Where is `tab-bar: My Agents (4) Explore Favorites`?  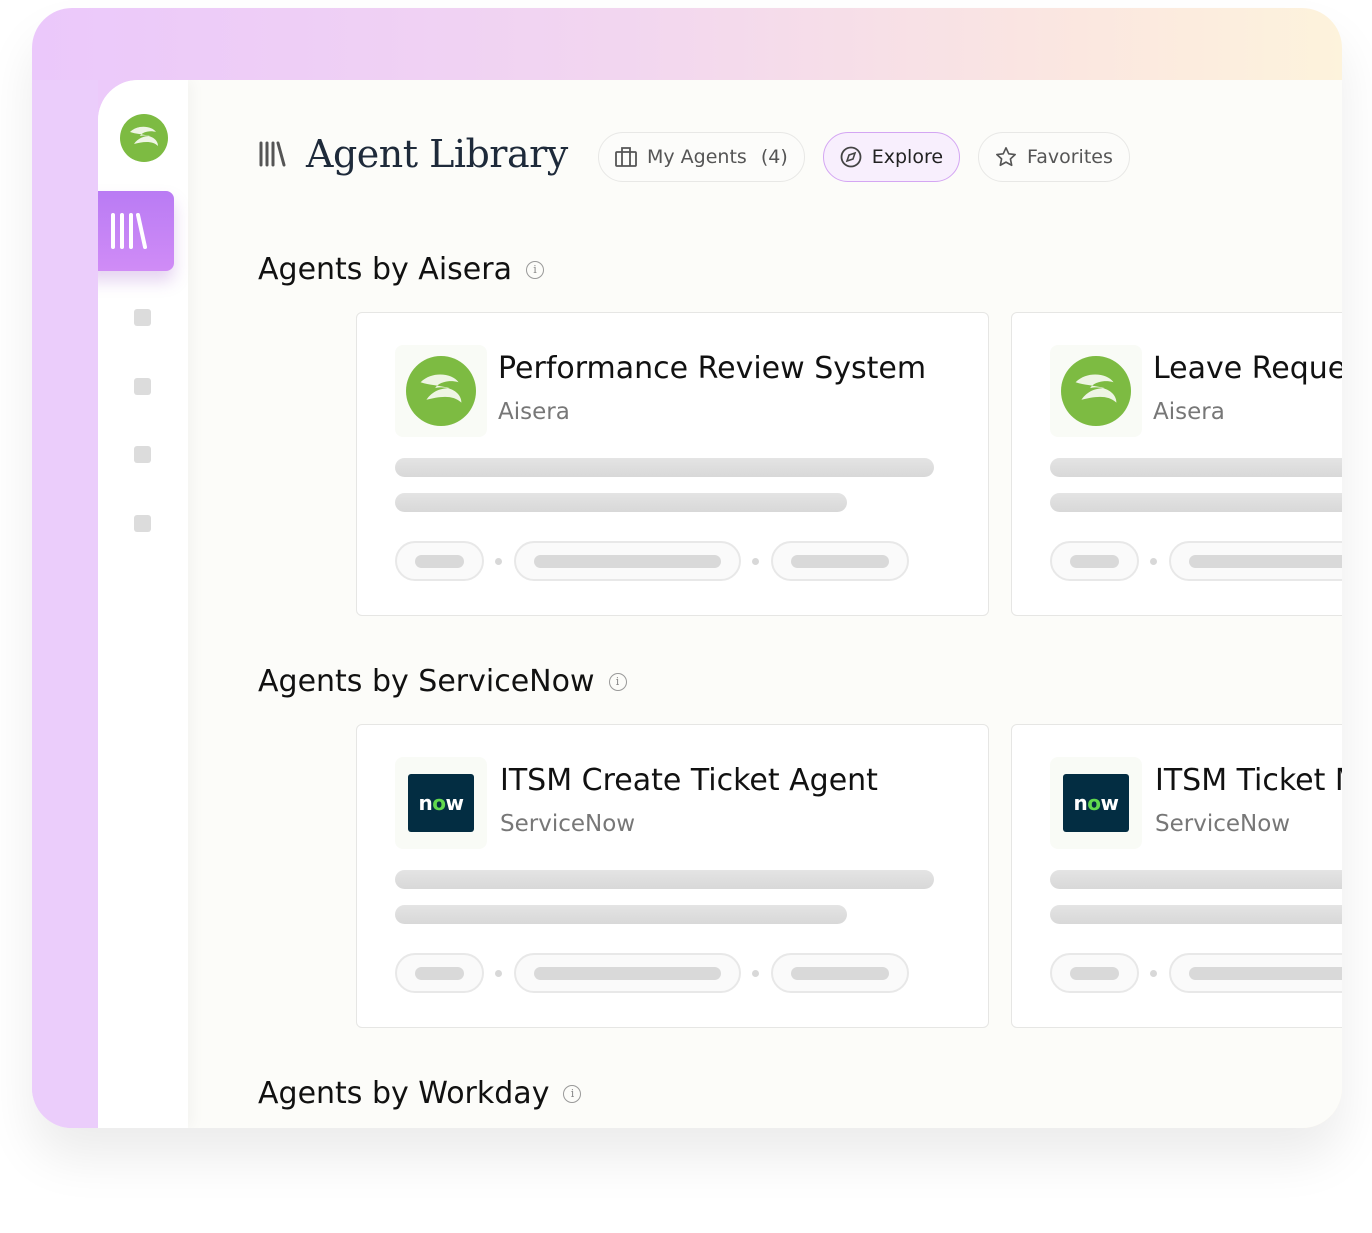
tab-bar: My Agents (4) Explore Favorites is located at coordinates (864, 157).